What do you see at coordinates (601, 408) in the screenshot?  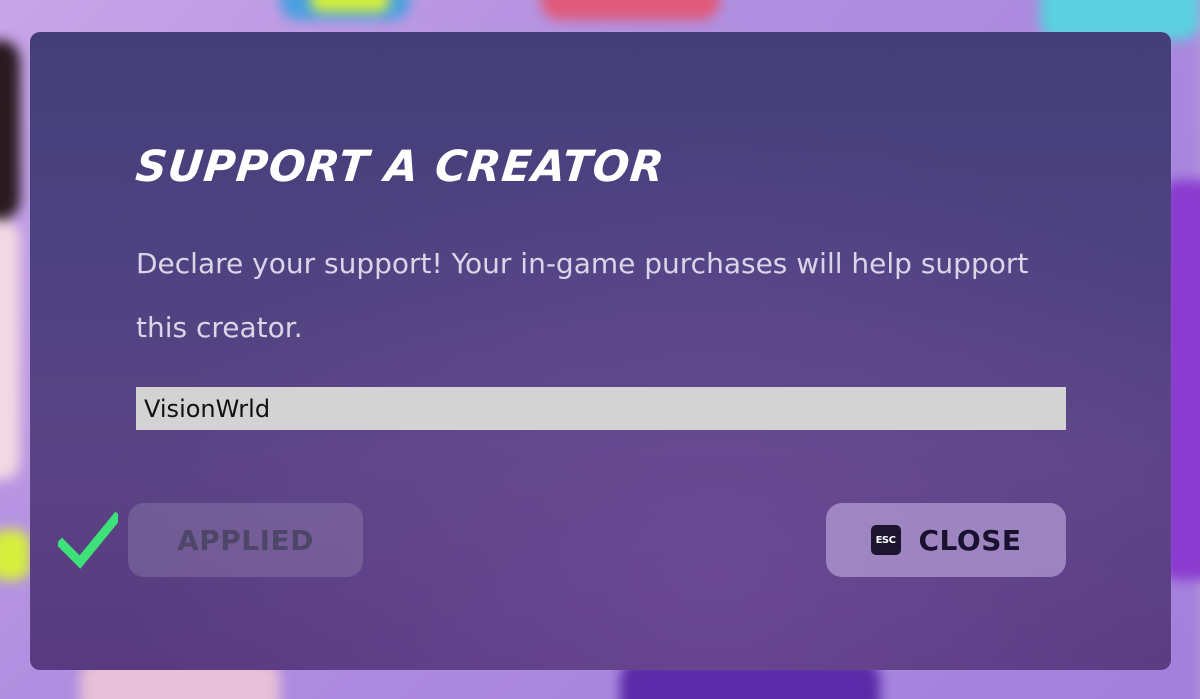 I see `creator-code-input` at bounding box center [601, 408].